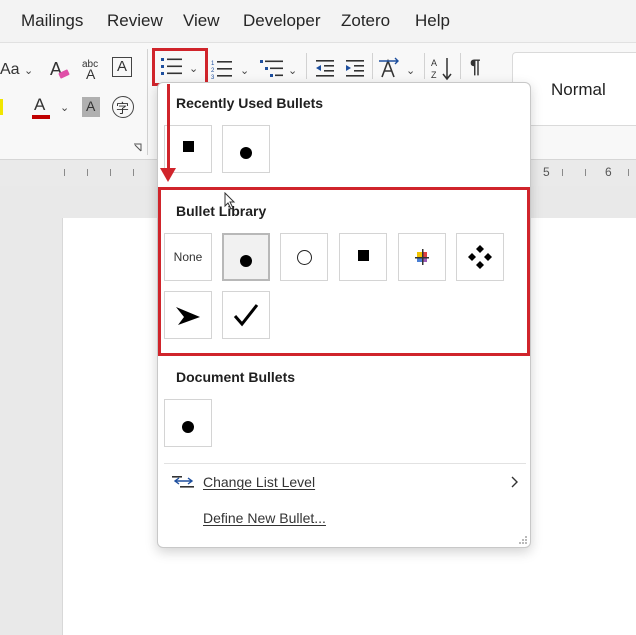 This screenshot has width=636, height=635. Describe the element at coordinates (168, 175) in the screenshot. I see `annotation-arrow-head` at that location.